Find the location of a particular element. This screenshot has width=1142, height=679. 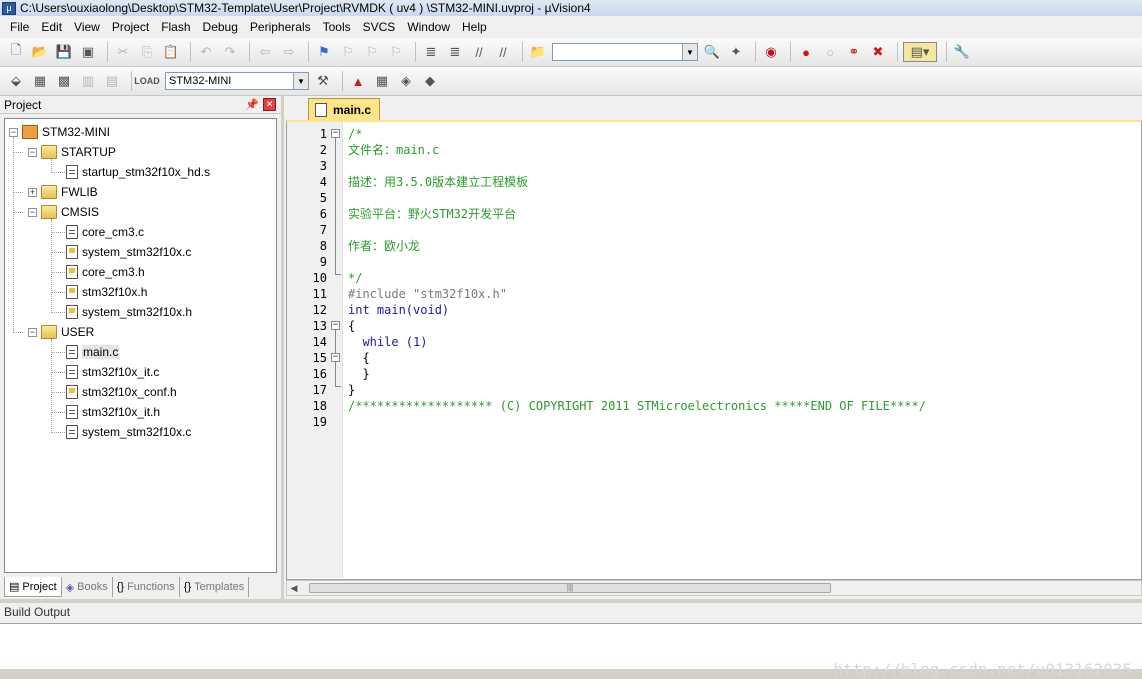

bookmark-next-icon: ⚐ is located at coordinates (372, 52).